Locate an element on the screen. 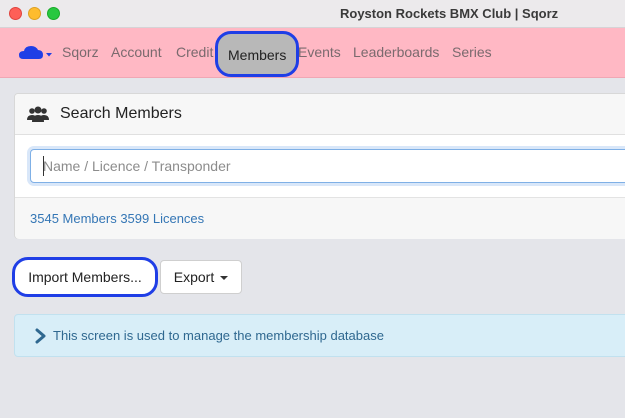  member-licence-counts: 3545 Members 3599 Licences is located at coordinates (117, 218).